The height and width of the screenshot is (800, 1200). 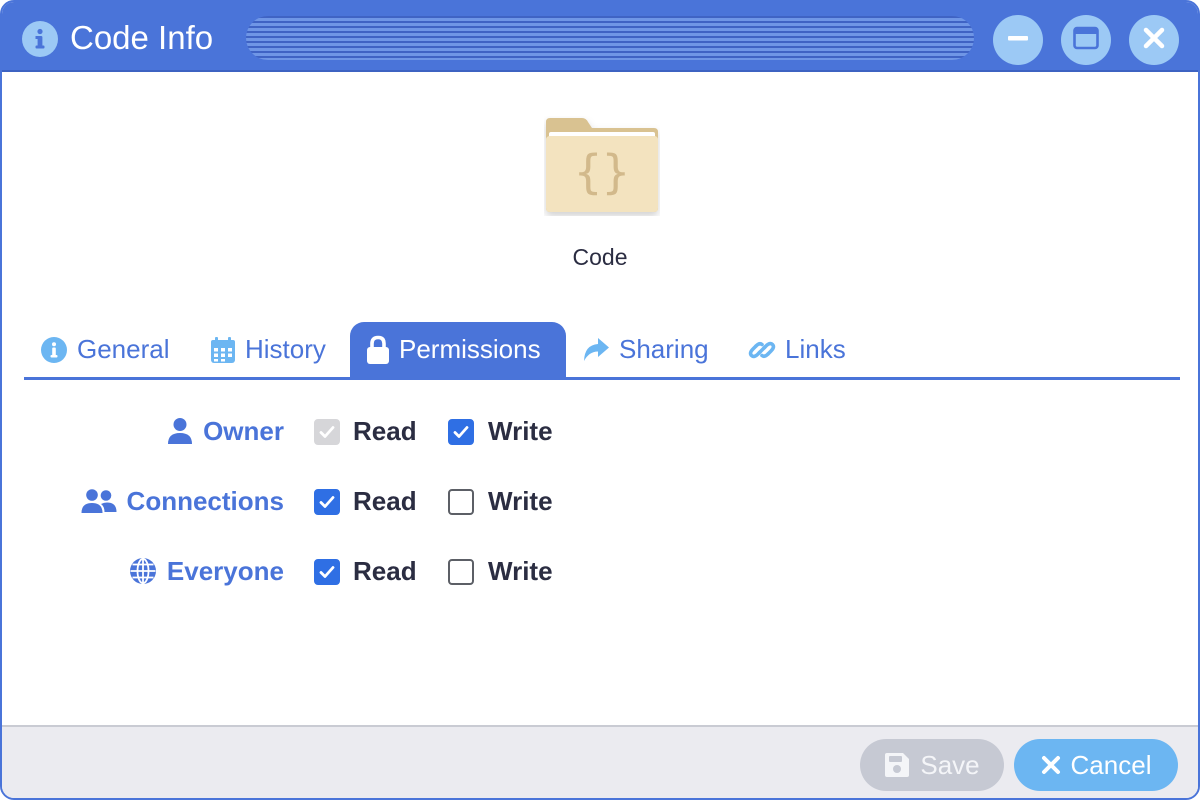 What do you see at coordinates (99, 501) in the screenshot?
I see `users-icon` at bounding box center [99, 501].